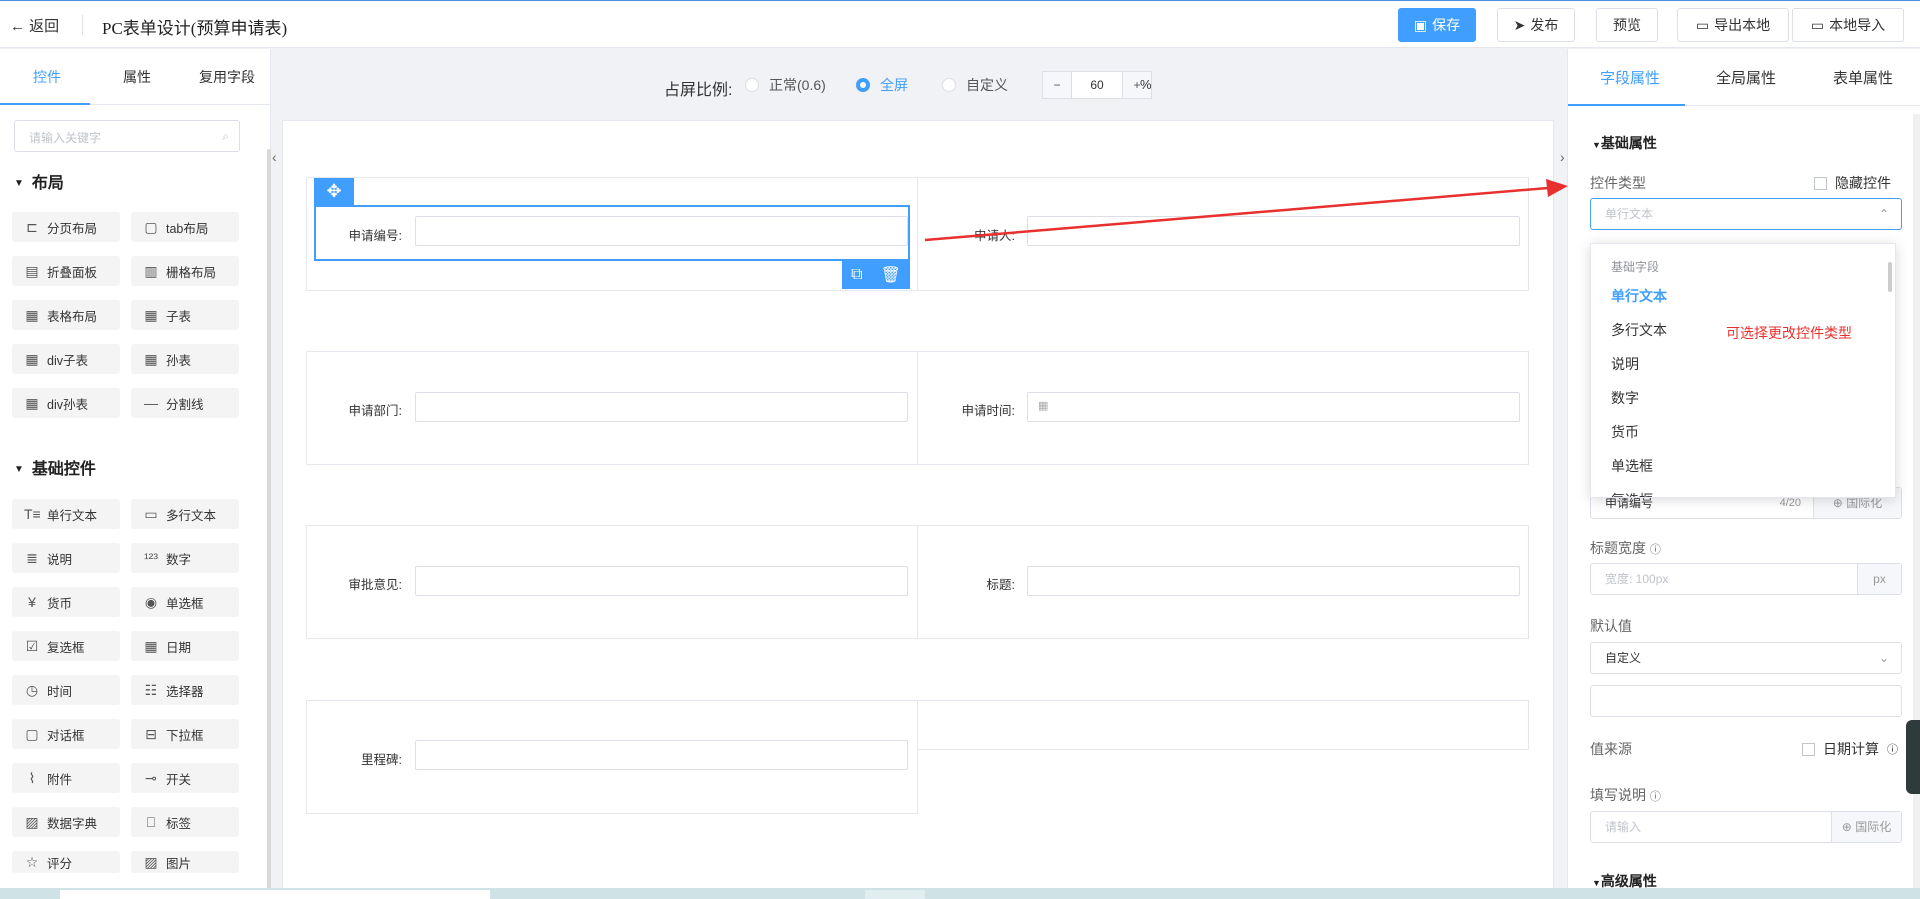 Image resolution: width=1920 pixels, height=899 pixels. I want to click on layout-section-title: ▼ 布局, so click(39, 181).